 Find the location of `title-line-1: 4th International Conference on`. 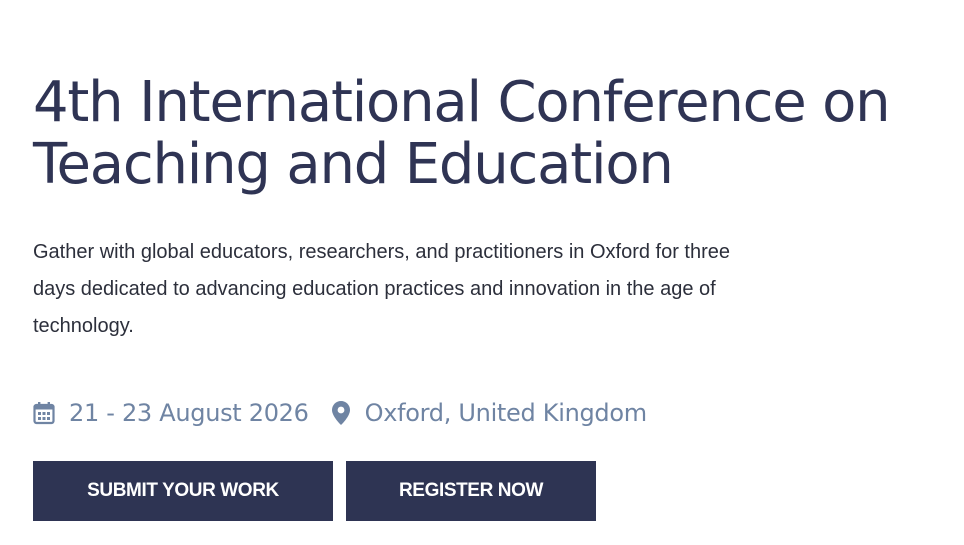

title-line-1: 4th International Conference on is located at coordinates (462, 102).